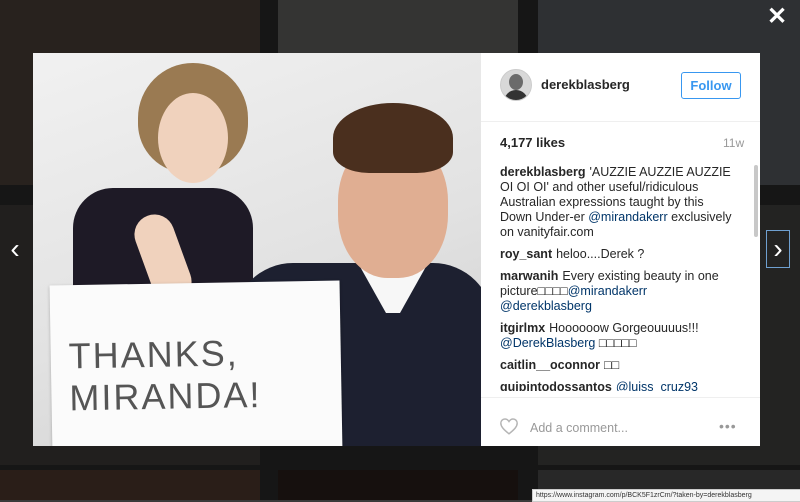 The height and width of the screenshot is (502, 800). Describe the element at coordinates (711, 85) in the screenshot. I see `follow-button: Follow` at that location.